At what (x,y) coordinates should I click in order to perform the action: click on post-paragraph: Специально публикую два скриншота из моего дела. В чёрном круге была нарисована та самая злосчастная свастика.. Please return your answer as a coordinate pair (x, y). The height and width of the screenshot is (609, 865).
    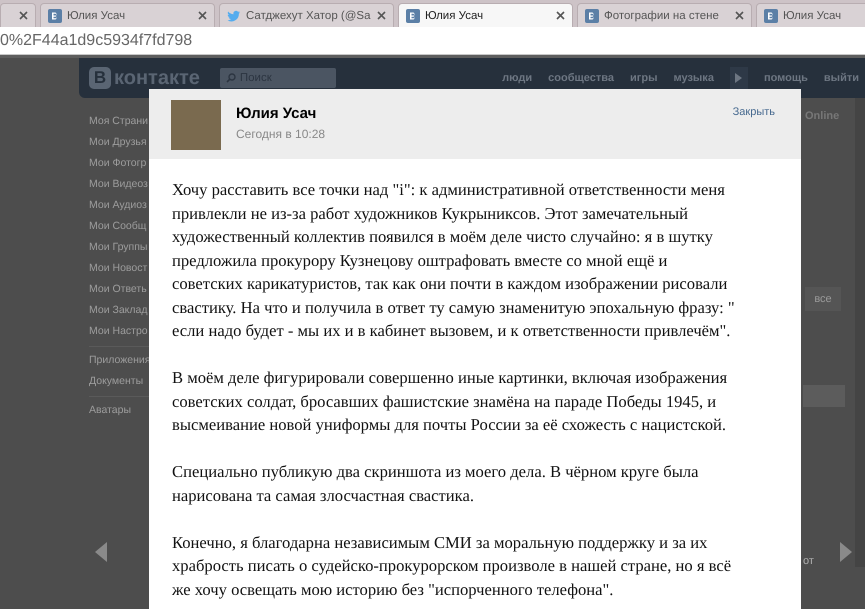
    Looking at the image, I should click on (436, 483).